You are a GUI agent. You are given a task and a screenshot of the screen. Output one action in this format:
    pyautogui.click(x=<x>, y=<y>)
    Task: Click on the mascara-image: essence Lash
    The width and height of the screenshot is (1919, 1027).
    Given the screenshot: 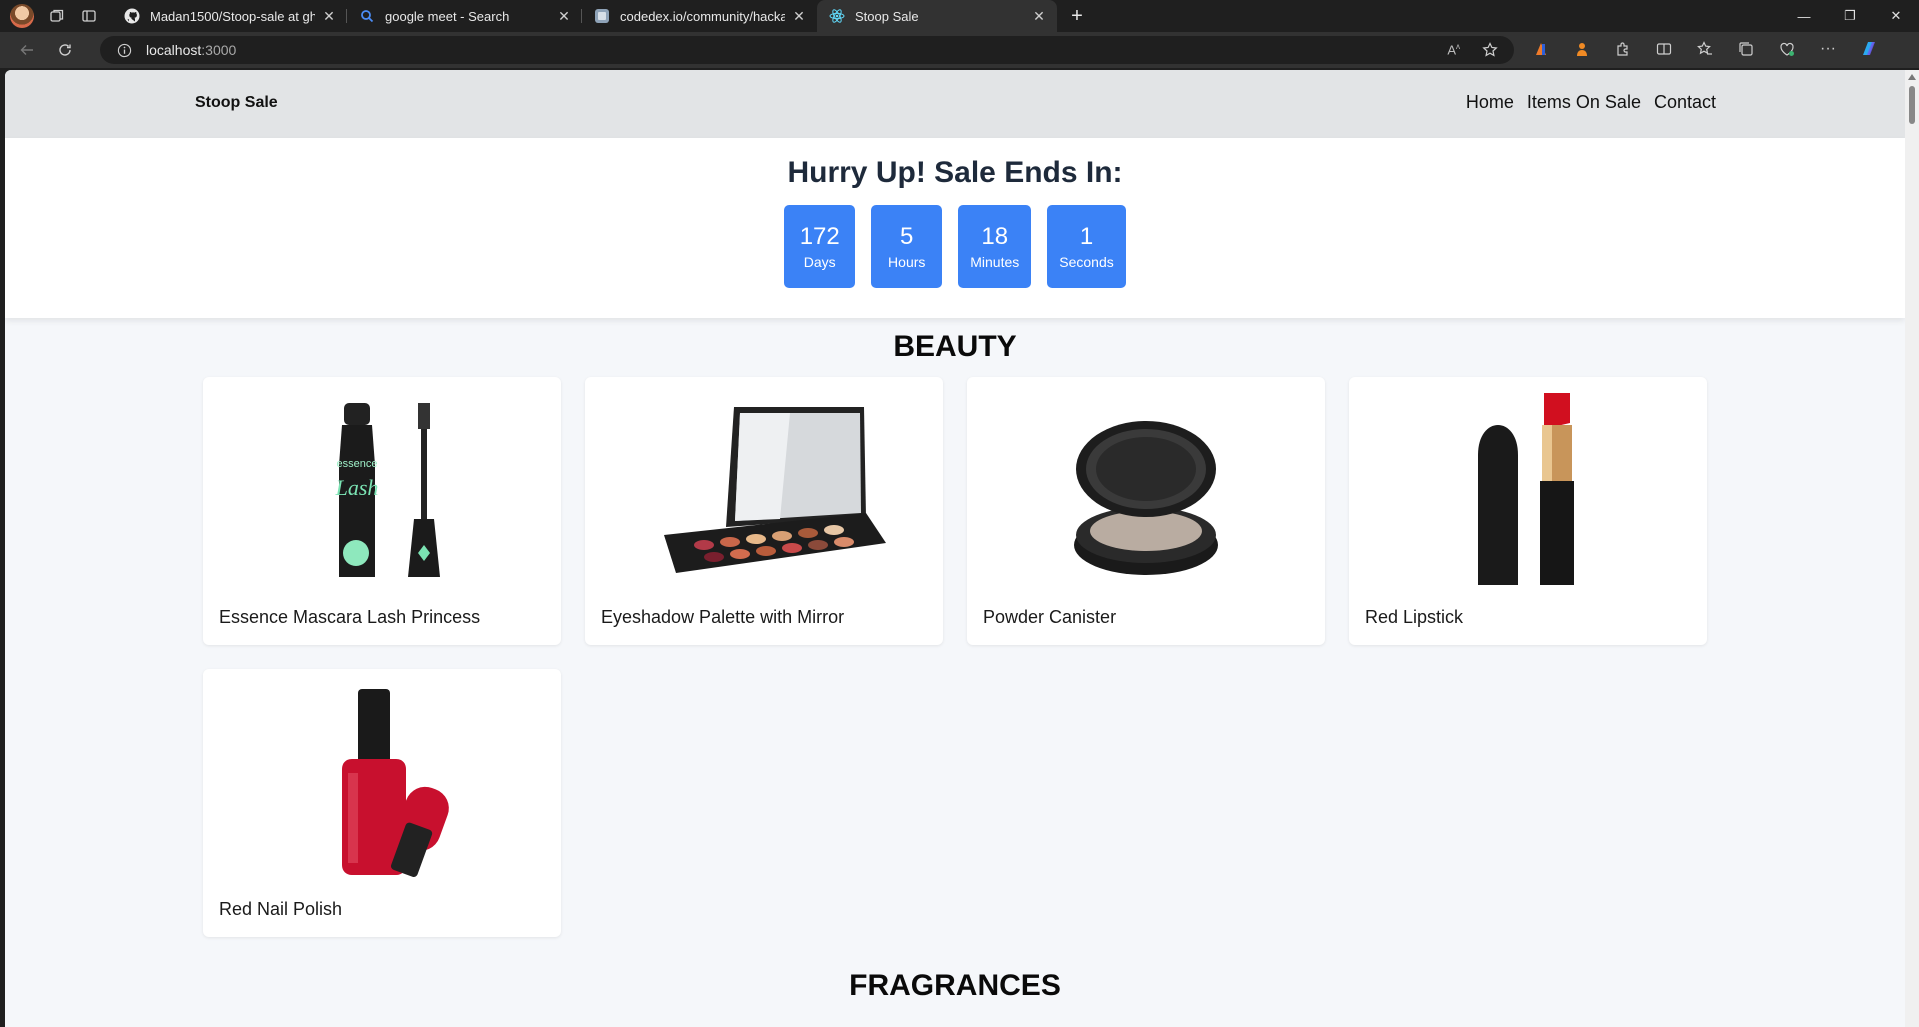 What is the action you would take?
    pyautogui.click(x=382, y=485)
    